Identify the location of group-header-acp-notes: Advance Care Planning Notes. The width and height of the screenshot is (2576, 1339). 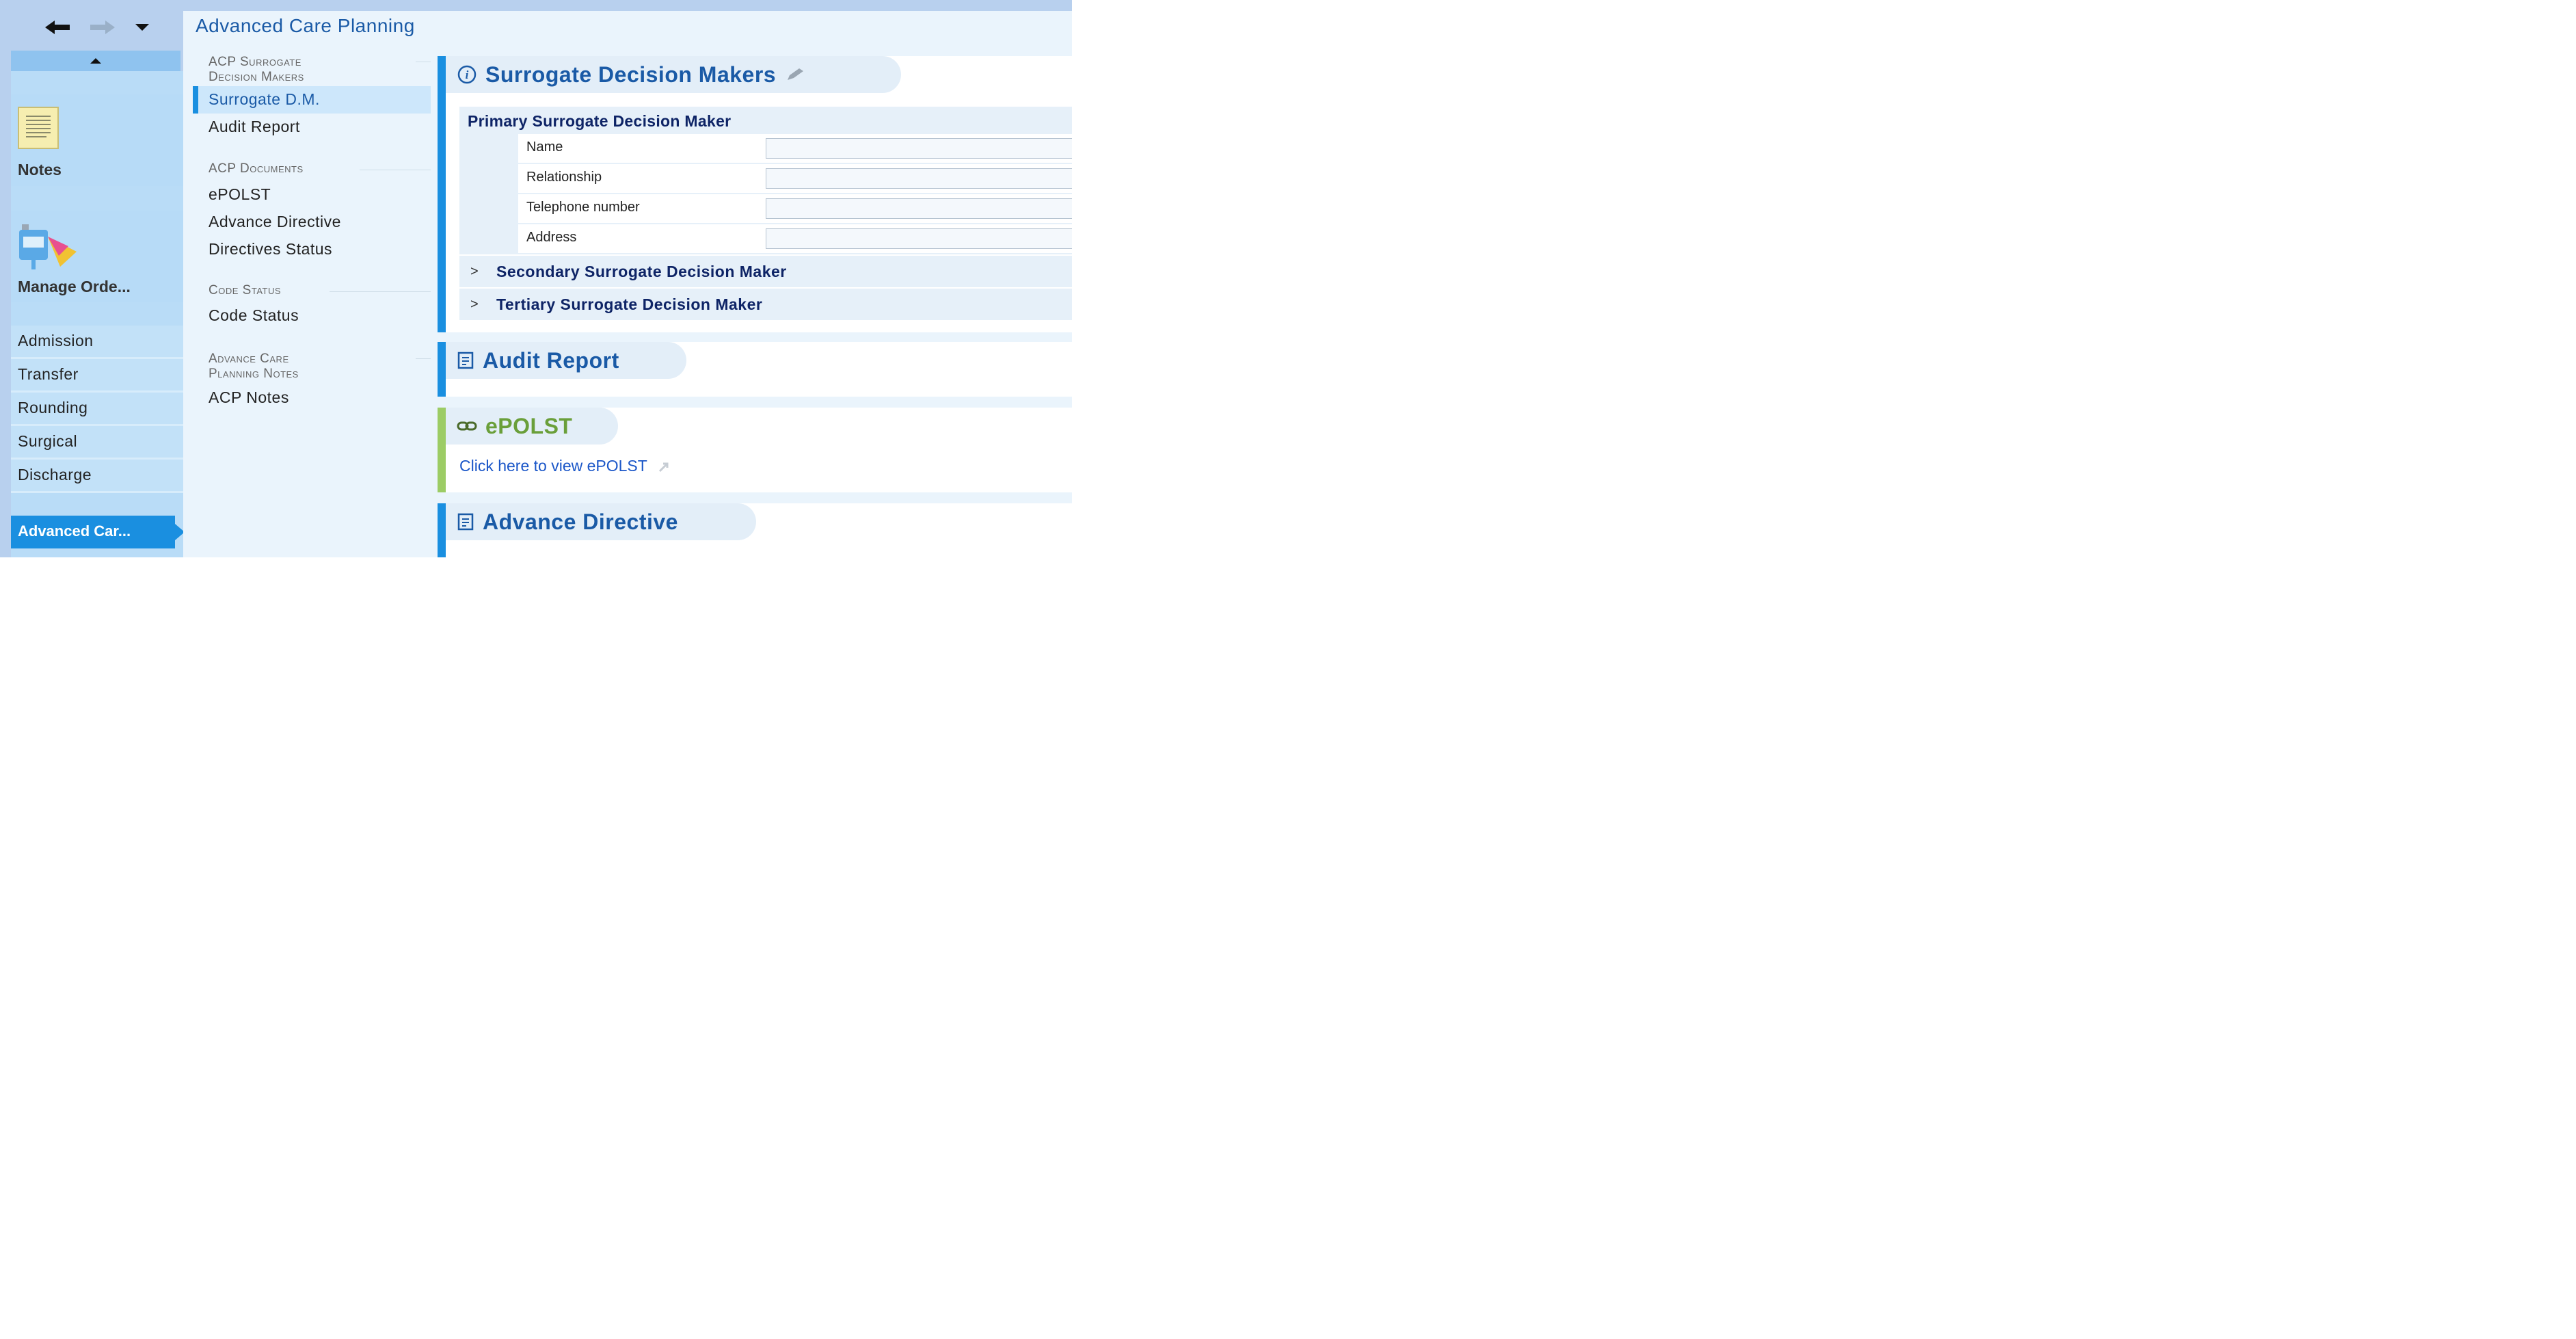
(254, 366).